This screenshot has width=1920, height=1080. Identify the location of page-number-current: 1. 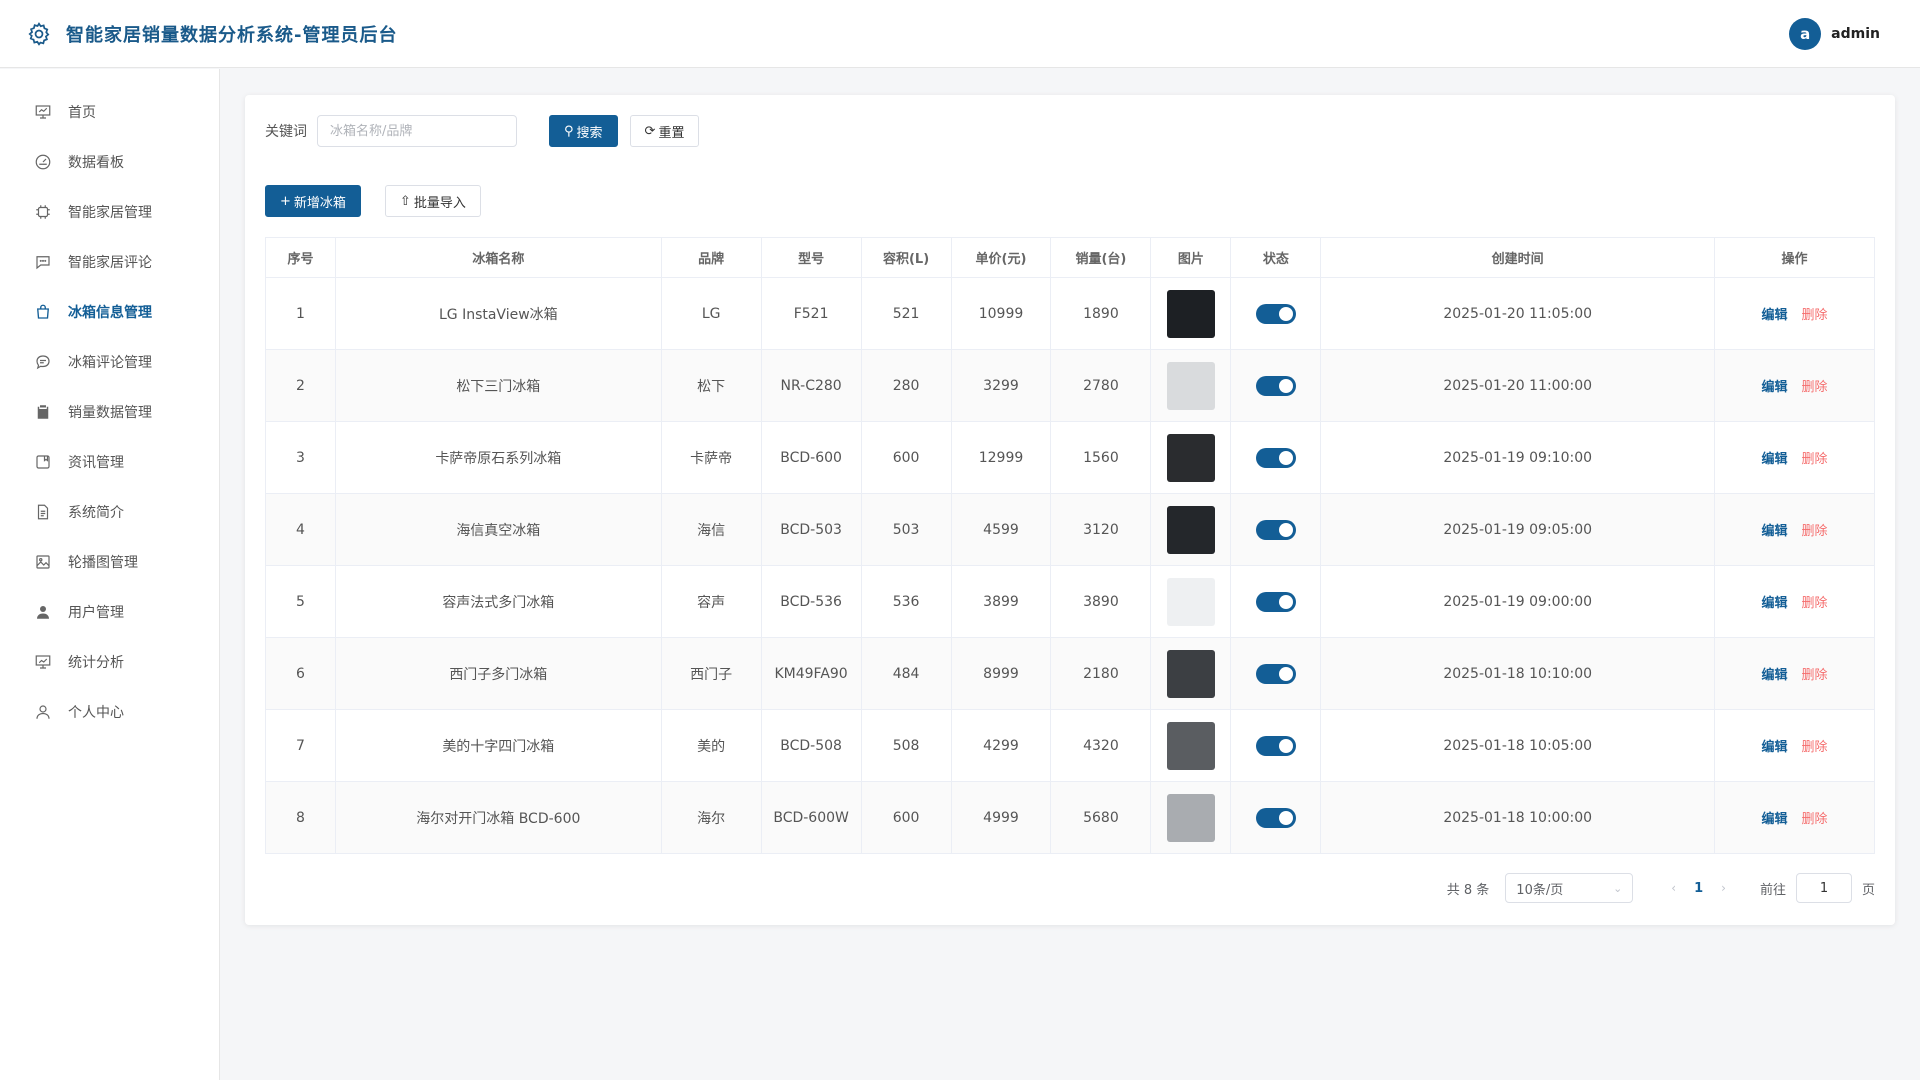
(1698, 888).